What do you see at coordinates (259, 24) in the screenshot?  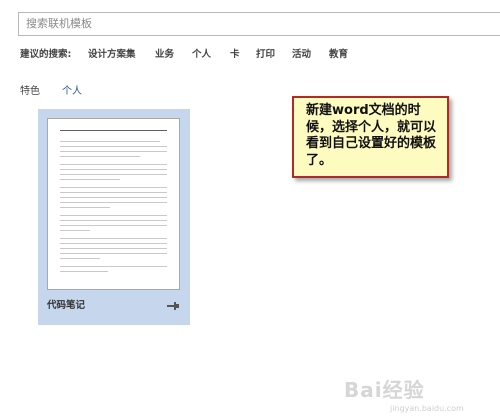 I see `search-input: 搜索联机模板` at bounding box center [259, 24].